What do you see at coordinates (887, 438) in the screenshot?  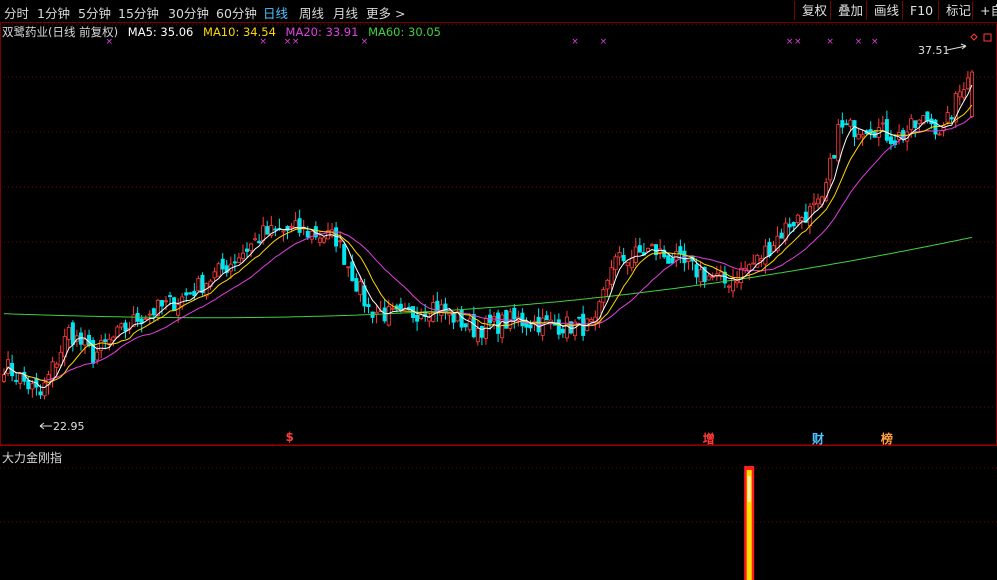 I see `event-marker-3: 榜` at bounding box center [887, 438].